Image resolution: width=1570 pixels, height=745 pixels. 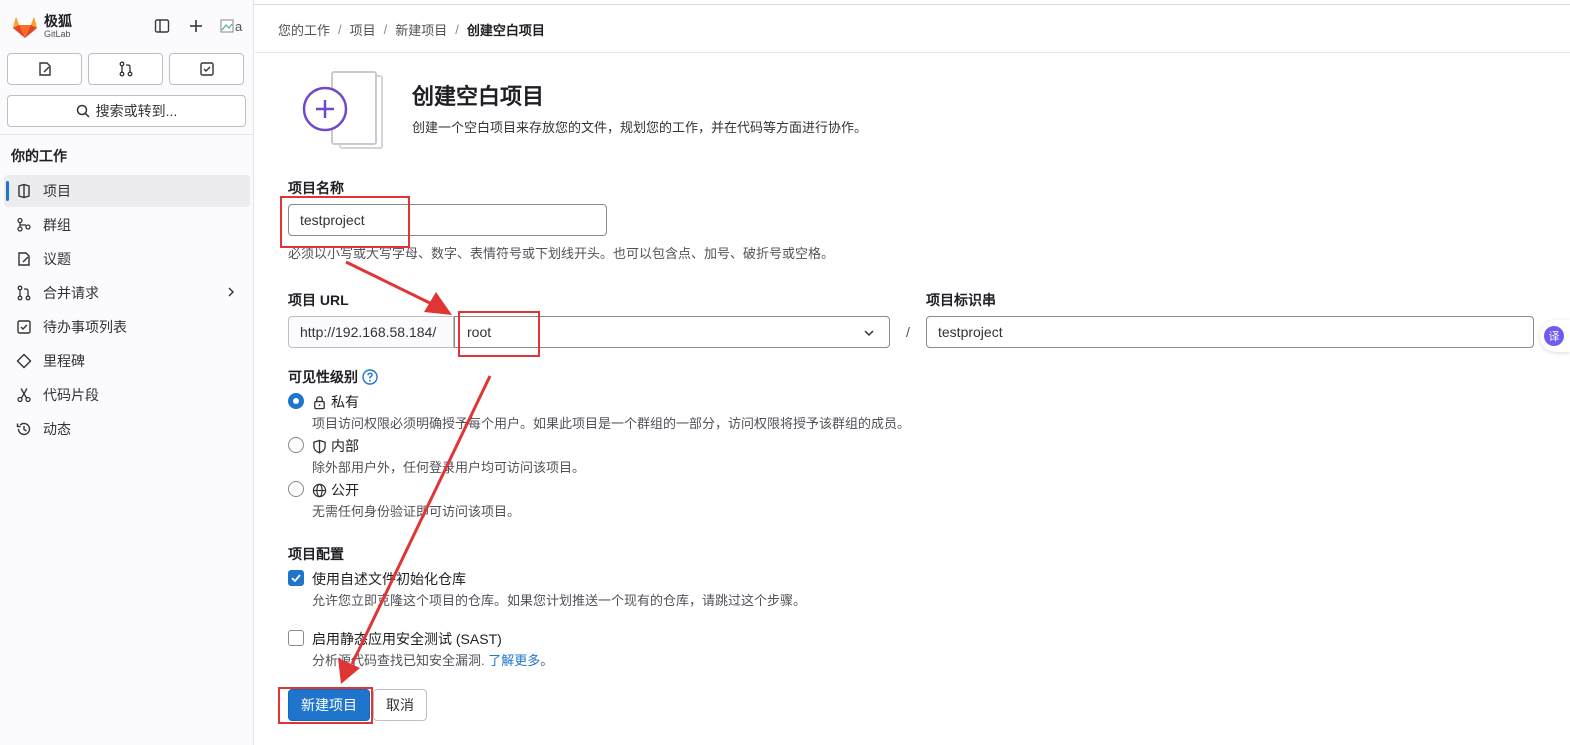 I want to click on brand-name: 极狐, so click(x=58, y=21).